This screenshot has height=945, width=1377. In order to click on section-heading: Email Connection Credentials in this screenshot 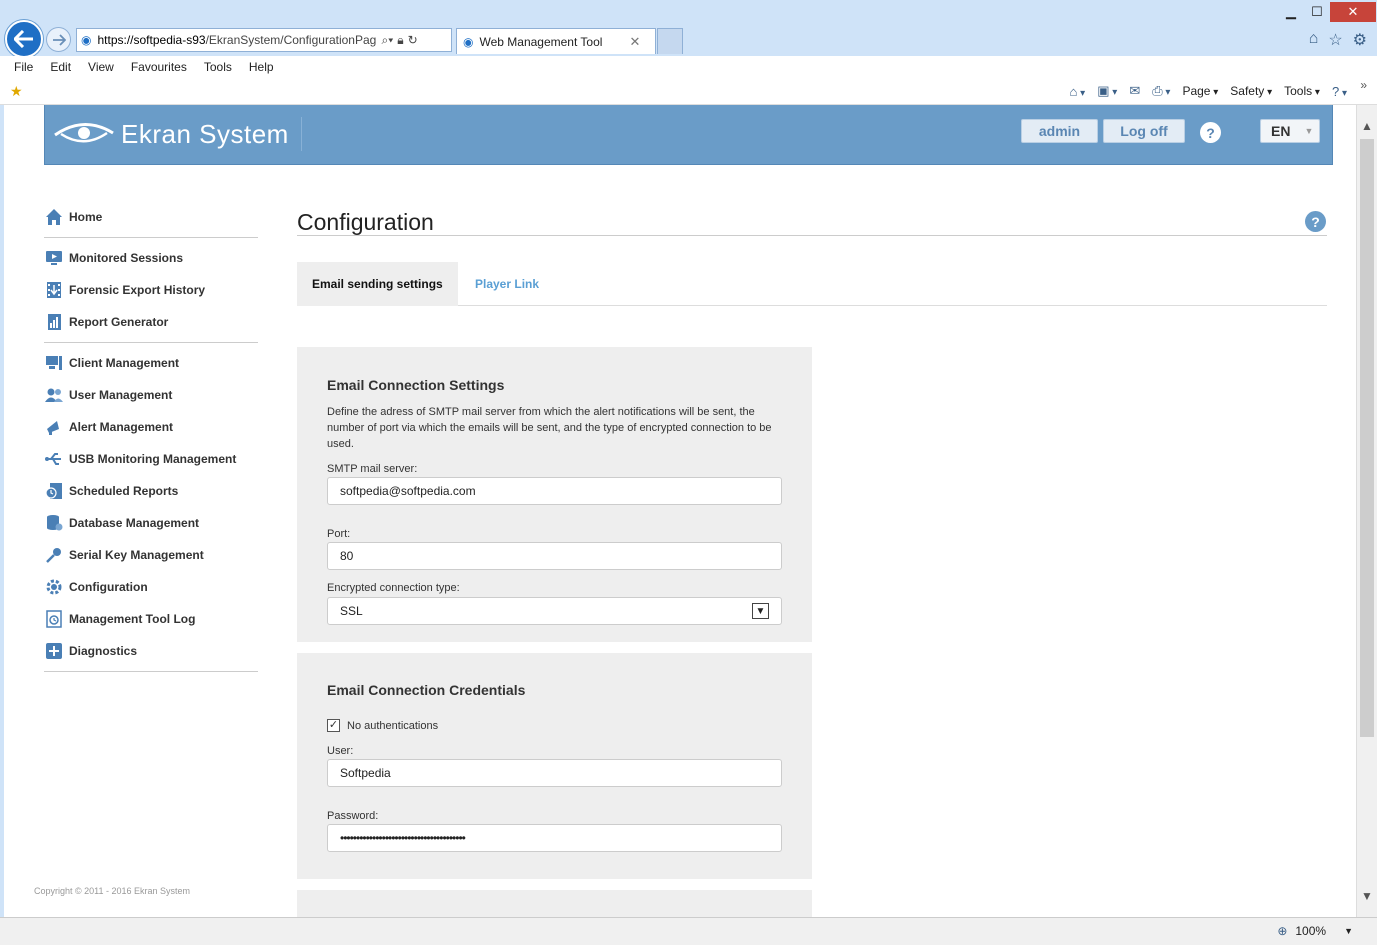, I will do `click(426, 690)`.